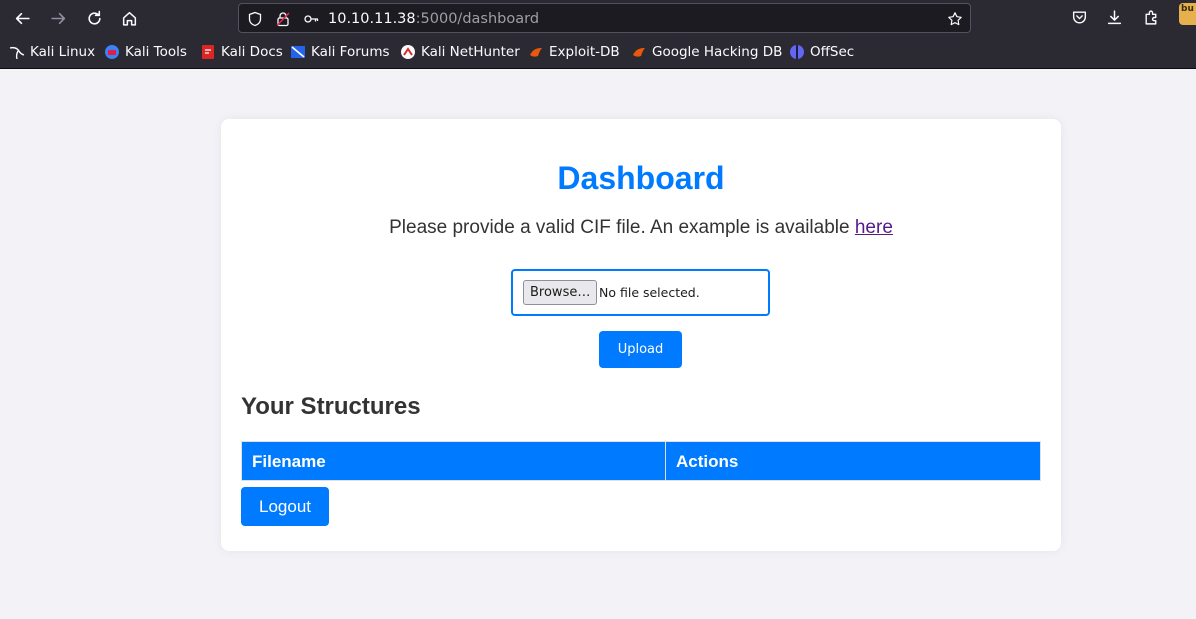  I want to click on bookmark-kali-nethunter: Kali NetHunter, so click(460, 52).